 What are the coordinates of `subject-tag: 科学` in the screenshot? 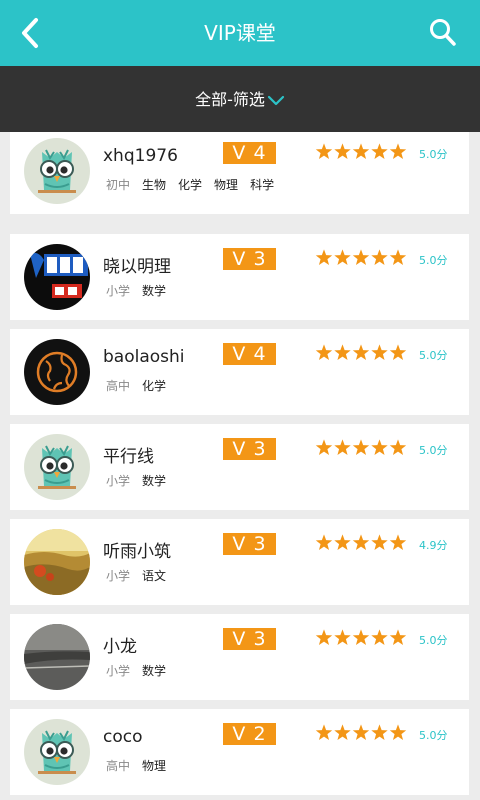 It's located at (262, 185).